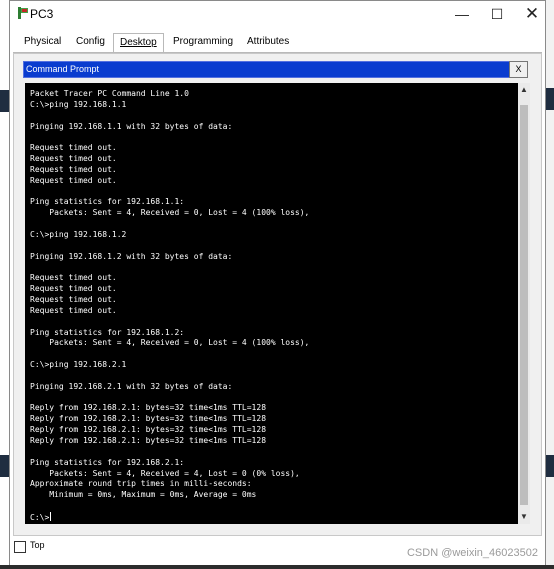  What do you see at coordinates (42, 43) in the screenshot?
I see `tab-physical: Physical` at bounding box center [42, 43].